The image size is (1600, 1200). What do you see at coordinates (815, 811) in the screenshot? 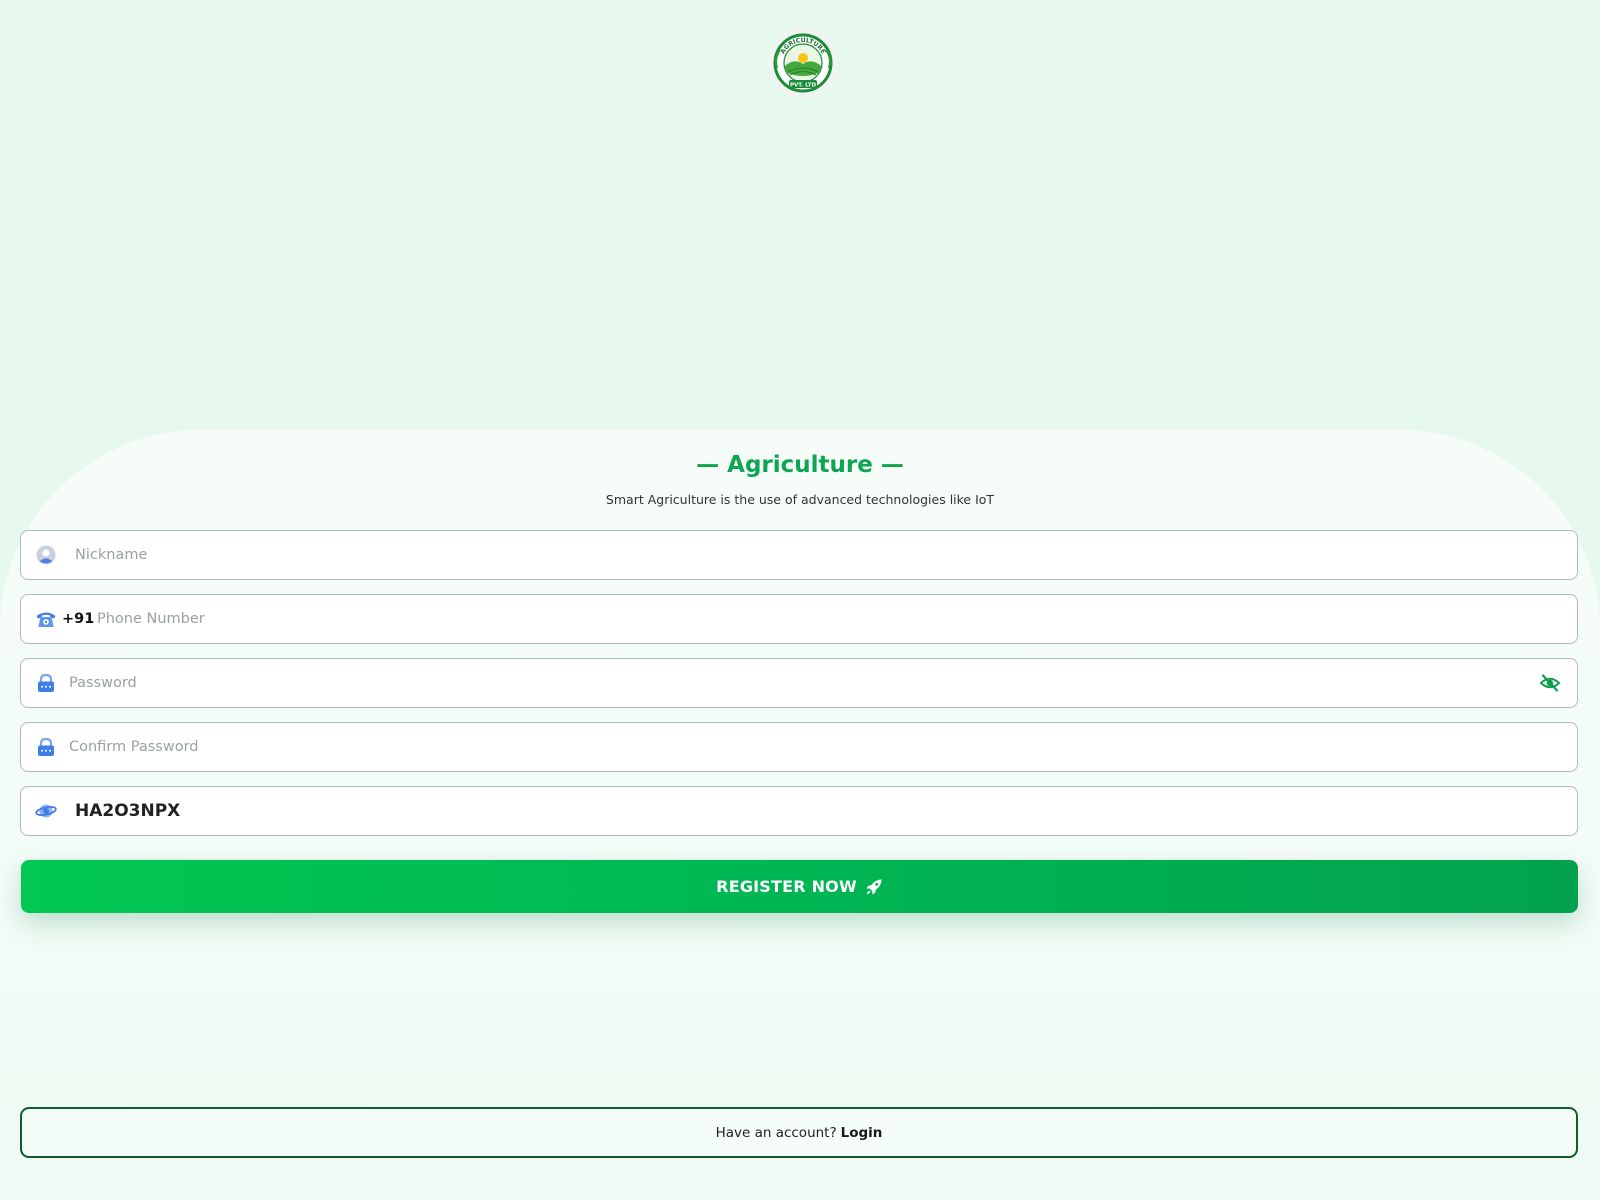
I see `invite-code-input` at bounding box center [815, 811].